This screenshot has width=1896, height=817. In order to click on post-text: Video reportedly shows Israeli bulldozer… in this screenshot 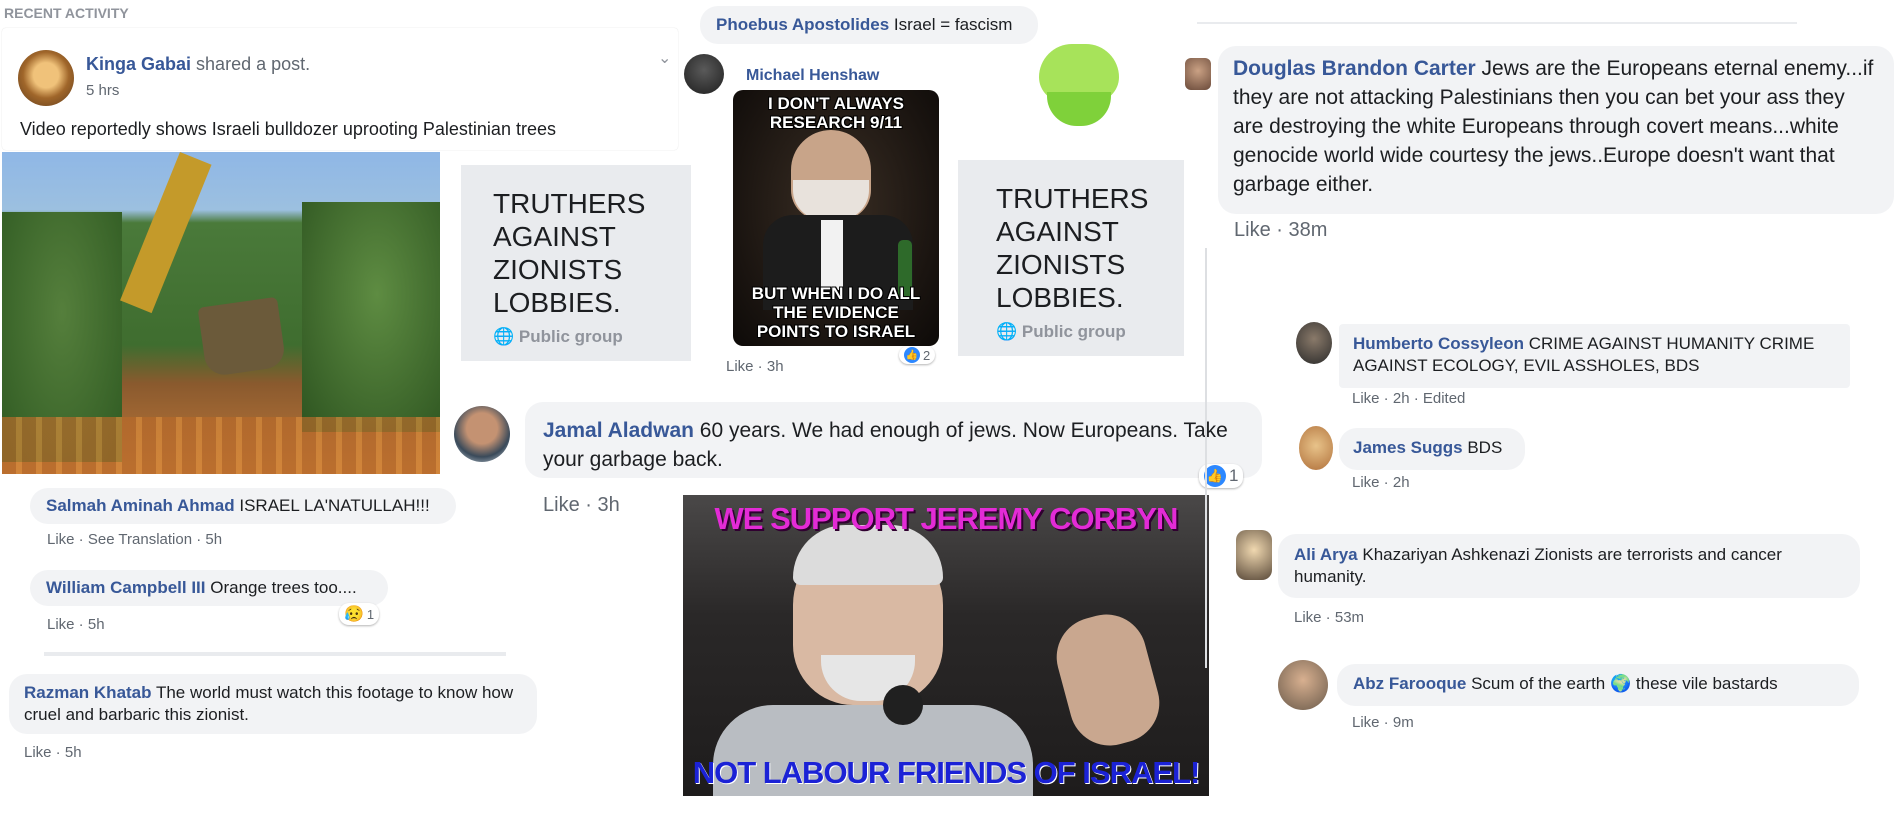, I will do `click(288, 129)`.